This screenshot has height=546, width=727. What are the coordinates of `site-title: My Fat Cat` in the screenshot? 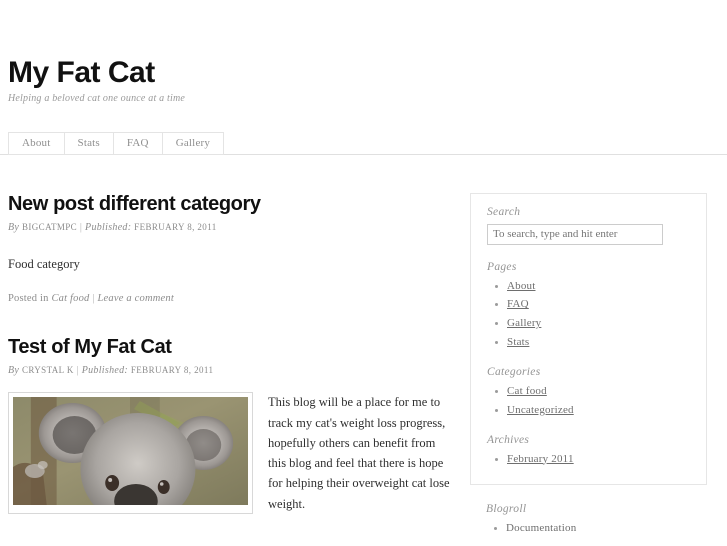 It's located at (363, 73).